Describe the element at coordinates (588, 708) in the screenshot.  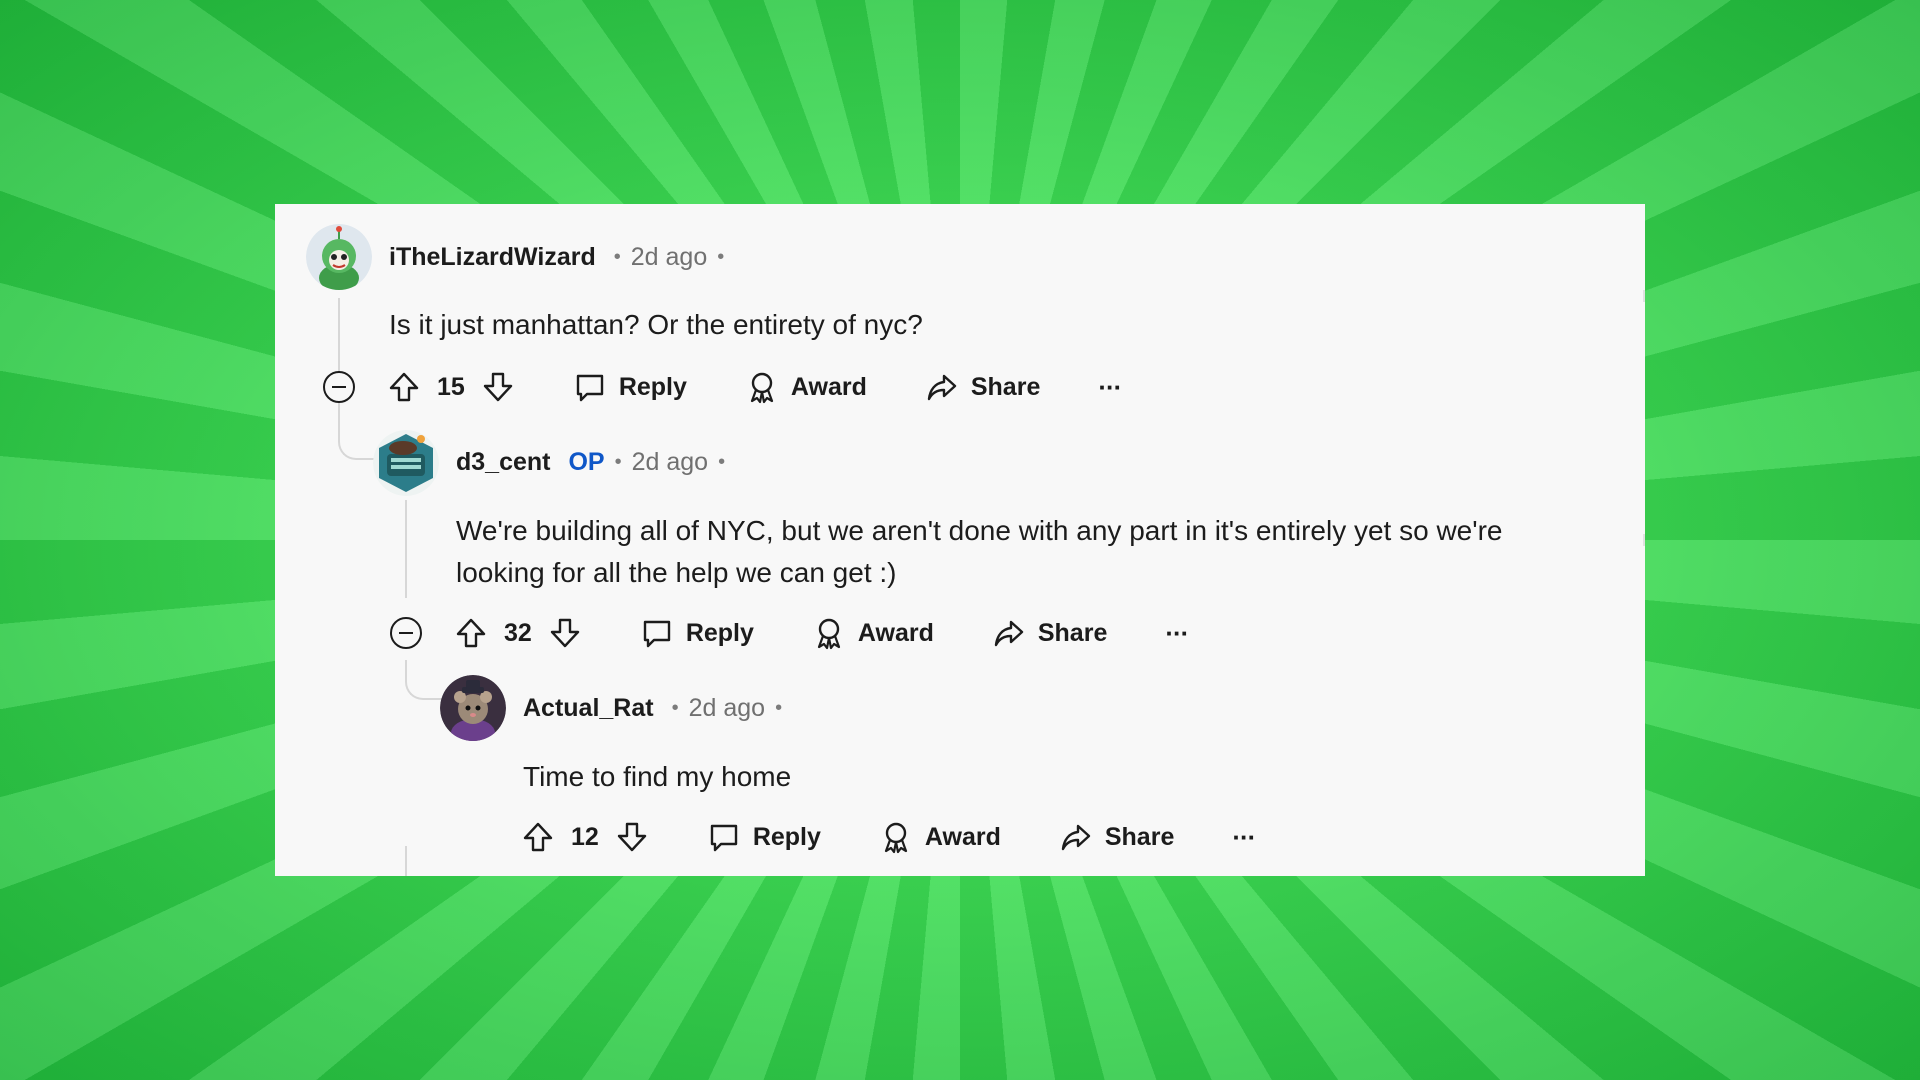
I see `username: Actual_Rat` at that location.